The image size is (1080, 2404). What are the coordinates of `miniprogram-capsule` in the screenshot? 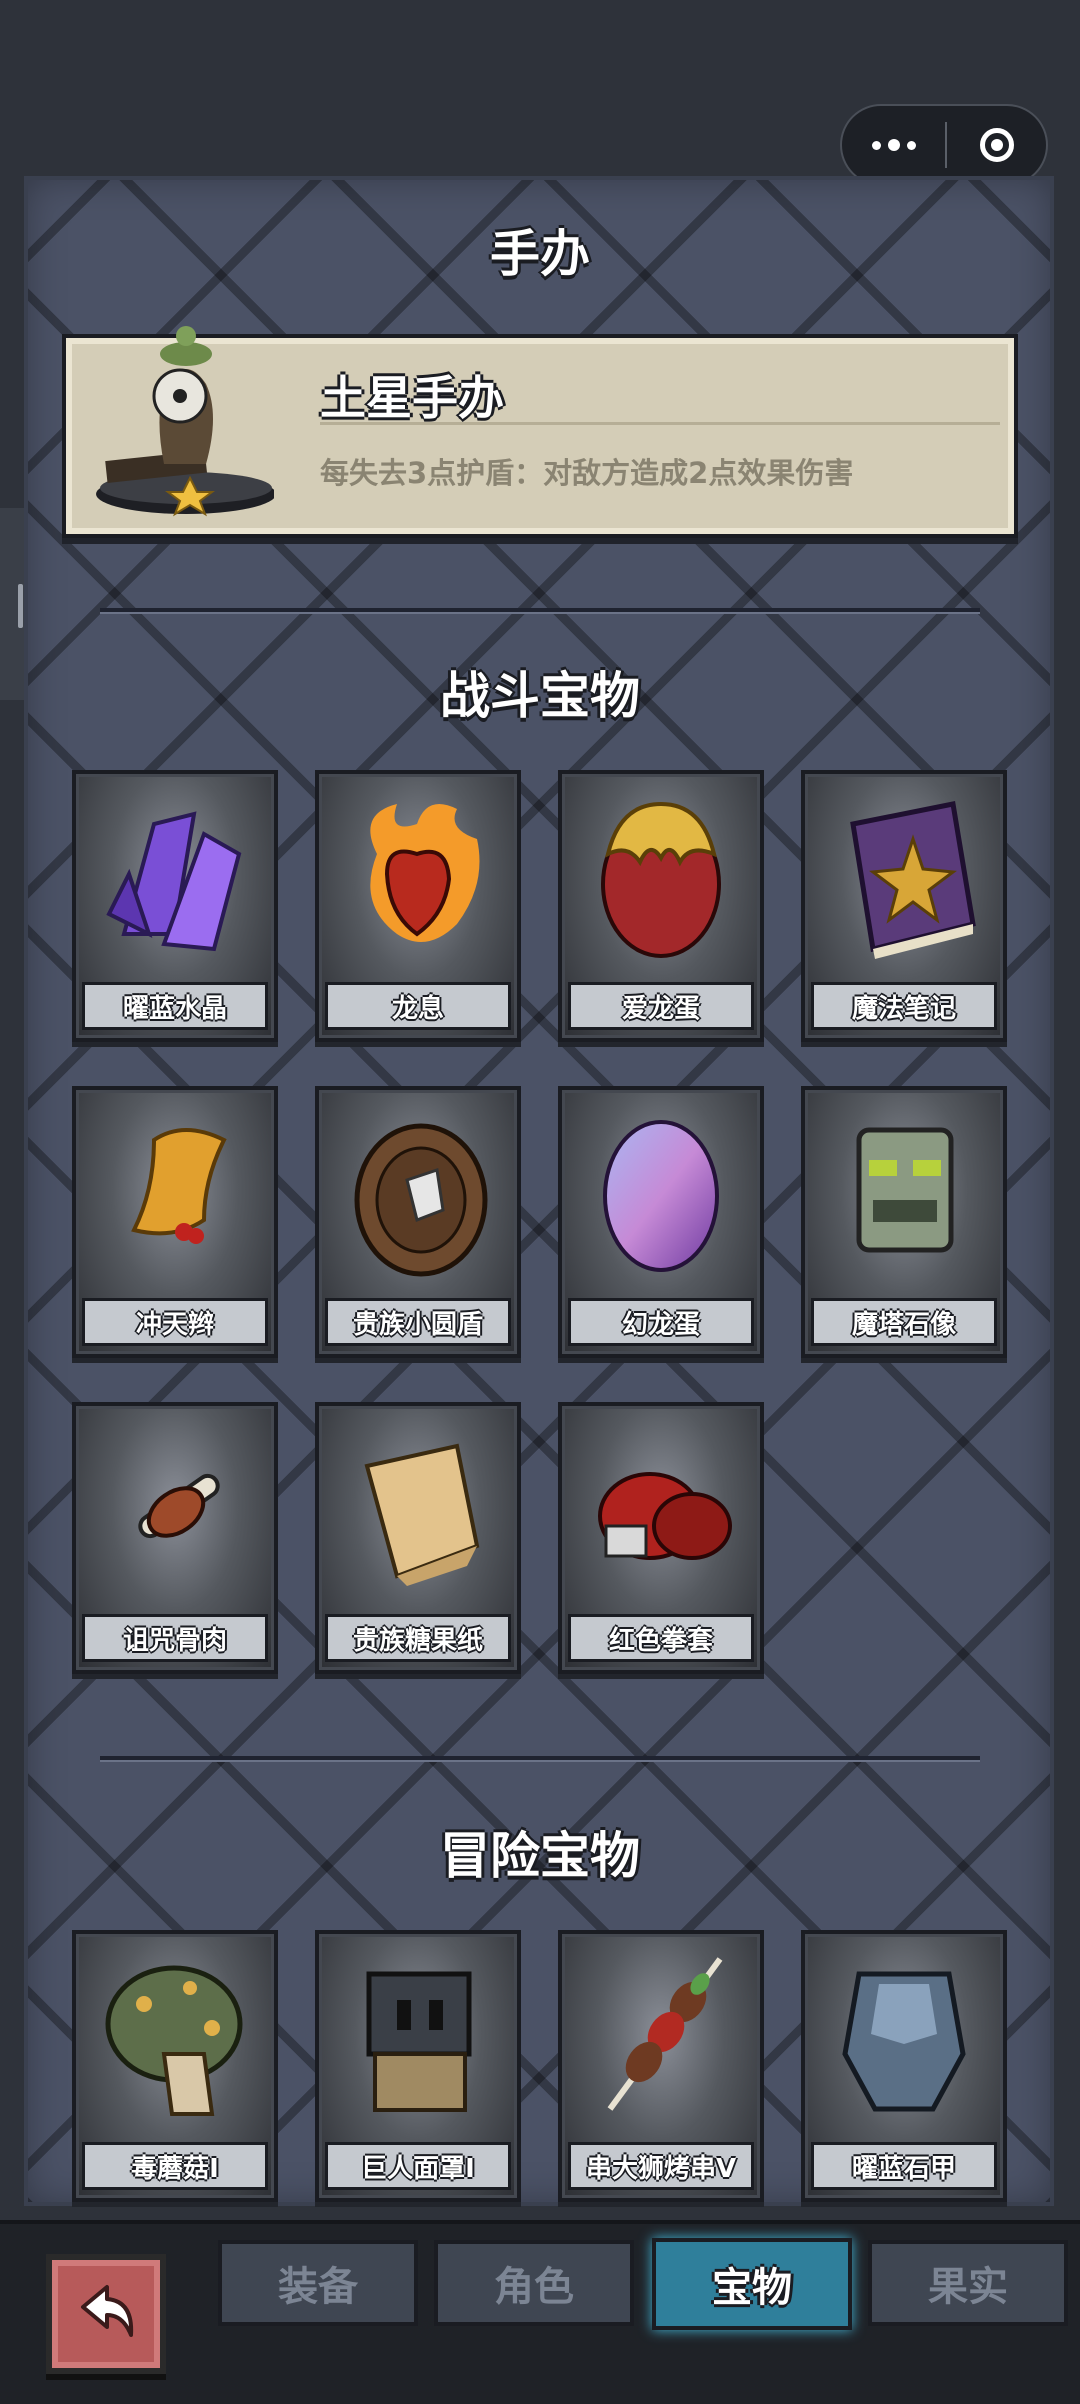 It's located at (944, 145).